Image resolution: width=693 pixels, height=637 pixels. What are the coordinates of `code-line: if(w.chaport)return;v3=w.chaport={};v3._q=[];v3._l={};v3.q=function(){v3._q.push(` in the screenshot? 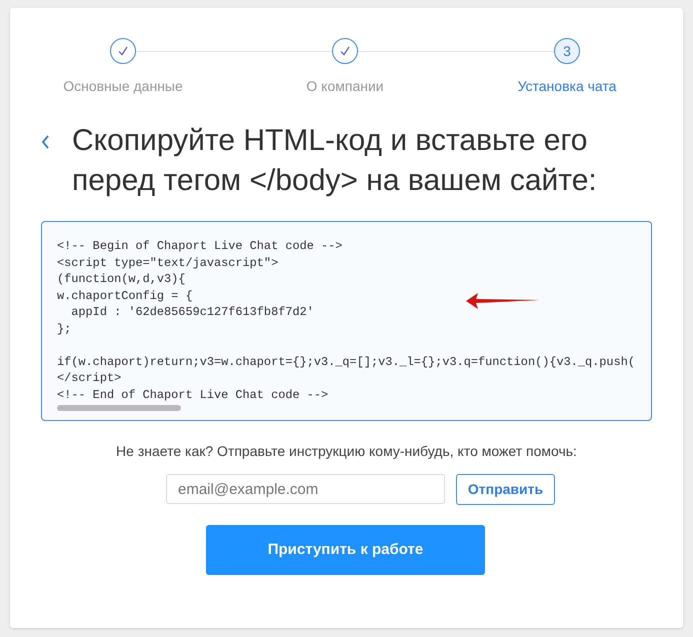 It's located at (346, 362).